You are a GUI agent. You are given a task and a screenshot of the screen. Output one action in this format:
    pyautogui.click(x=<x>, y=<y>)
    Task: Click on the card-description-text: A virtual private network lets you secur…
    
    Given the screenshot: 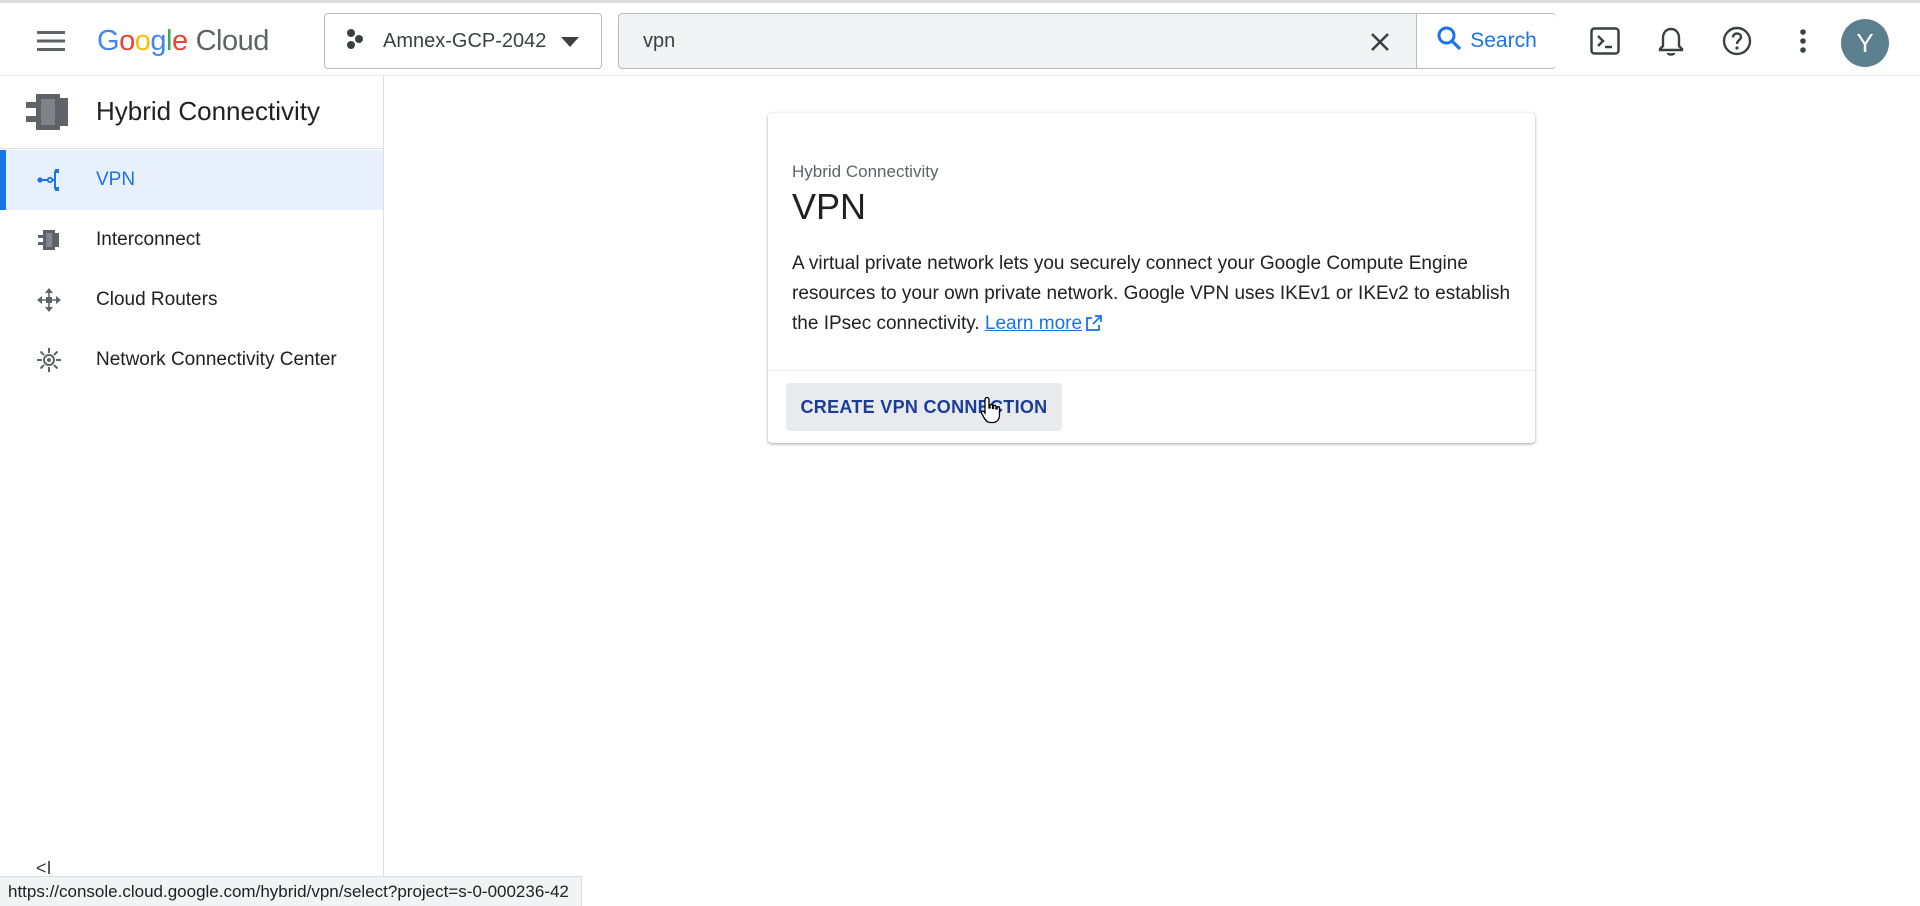 What is the action you would take?
    pyautogui.click(x=1151, y=293)
    